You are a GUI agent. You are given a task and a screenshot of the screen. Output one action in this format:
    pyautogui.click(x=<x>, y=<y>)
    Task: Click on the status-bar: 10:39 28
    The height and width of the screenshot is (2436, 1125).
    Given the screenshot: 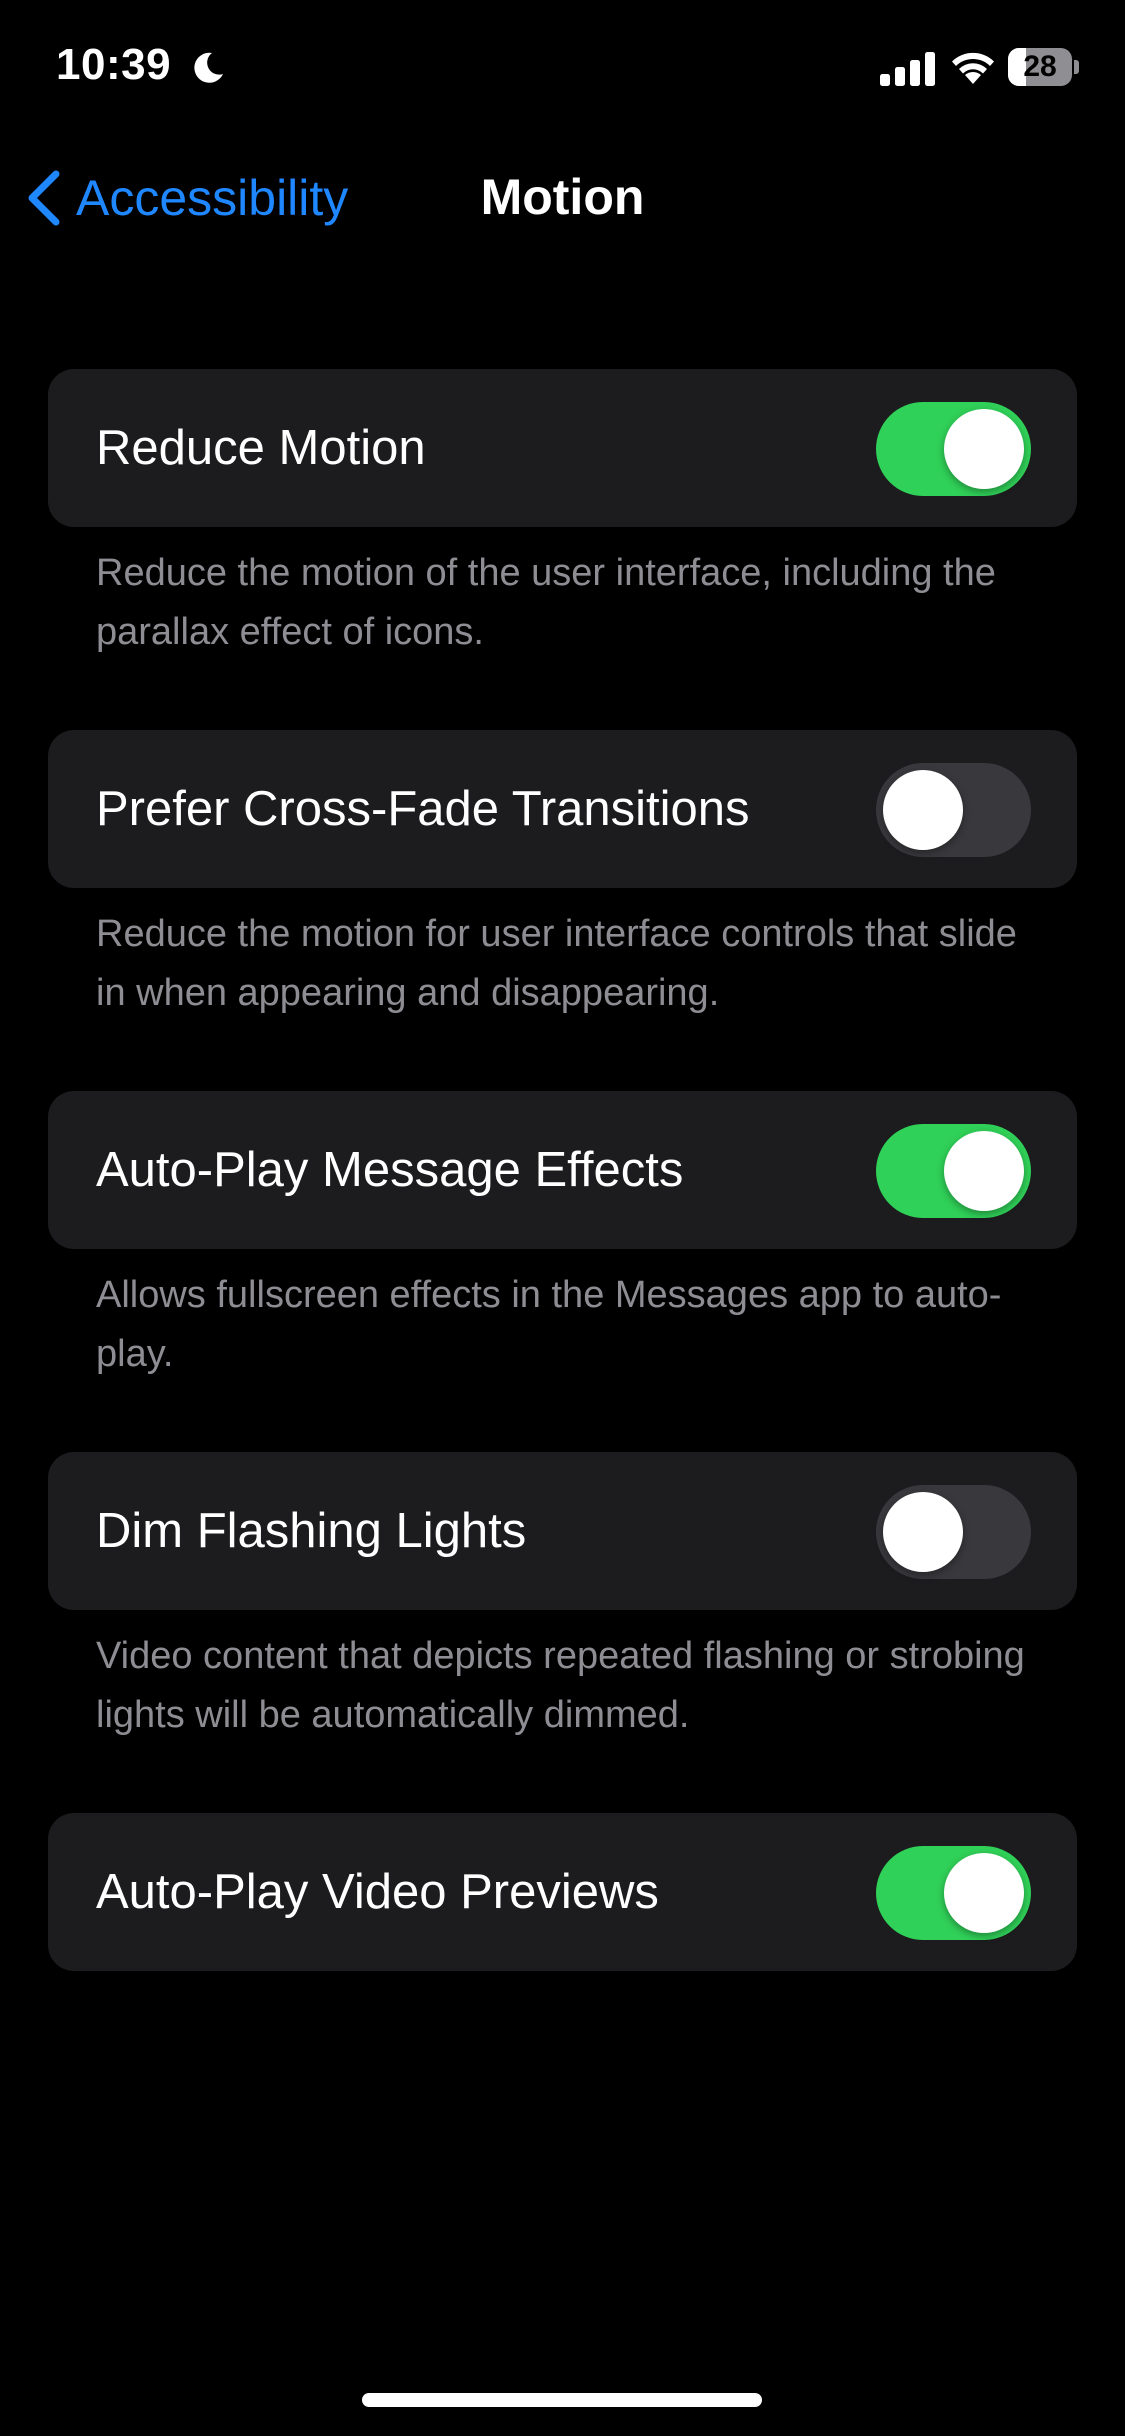 What is the action you would take?
    pyautogui.click(x=562, y=70)
    